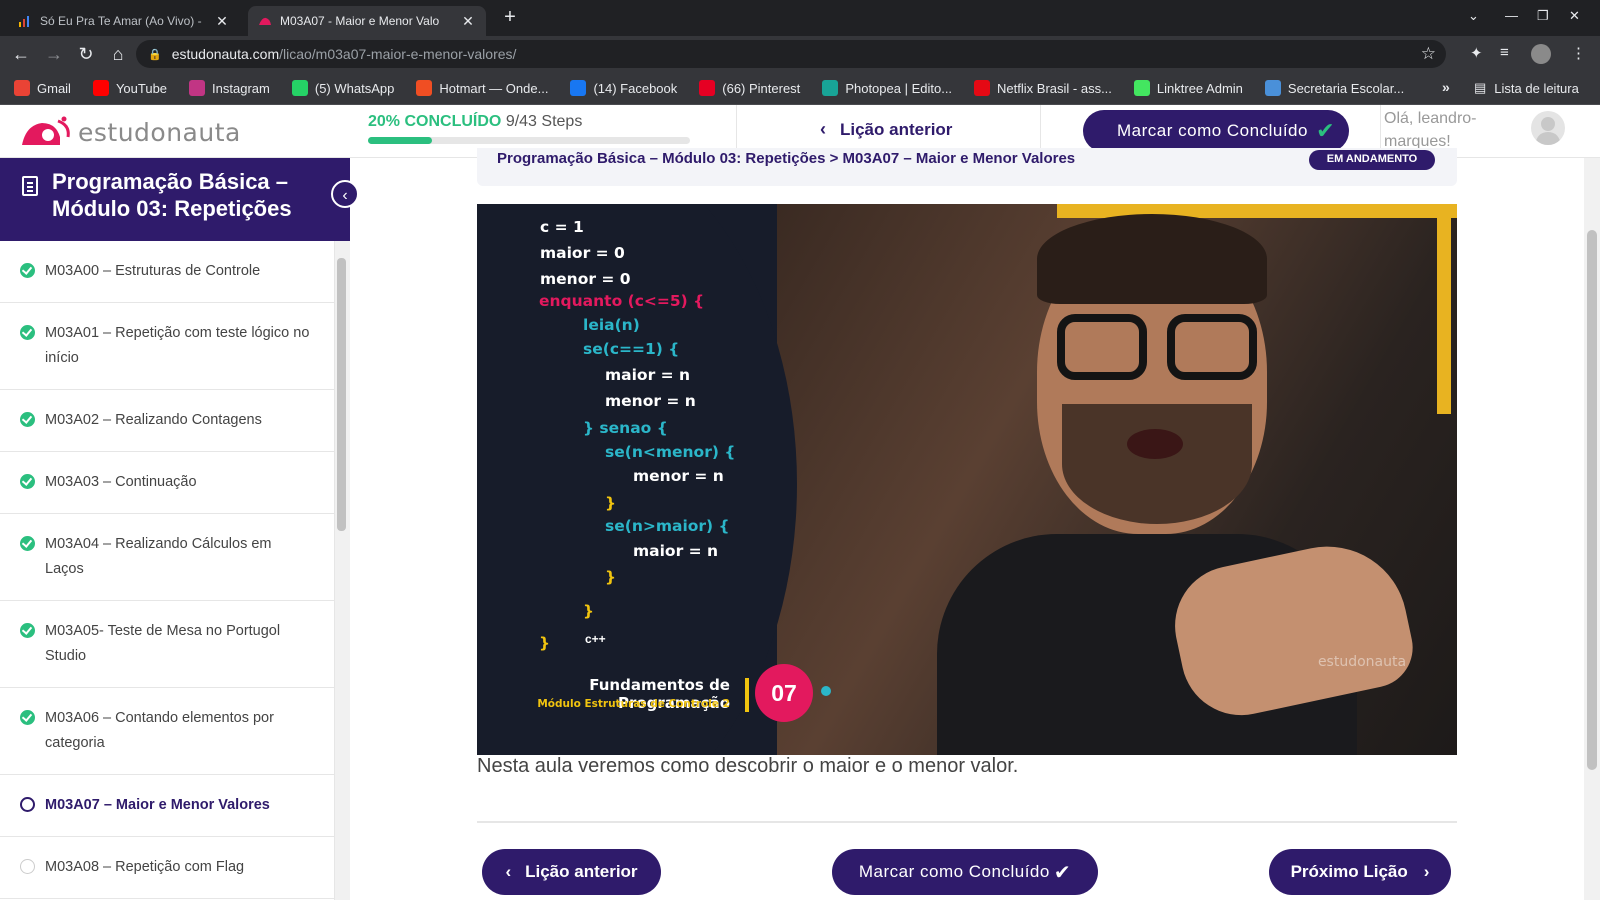 The height and width of the screenshot is (900, 1600). I want to click on lesson-label: M03A02 – Realizando Contagens, so click(153, 420).